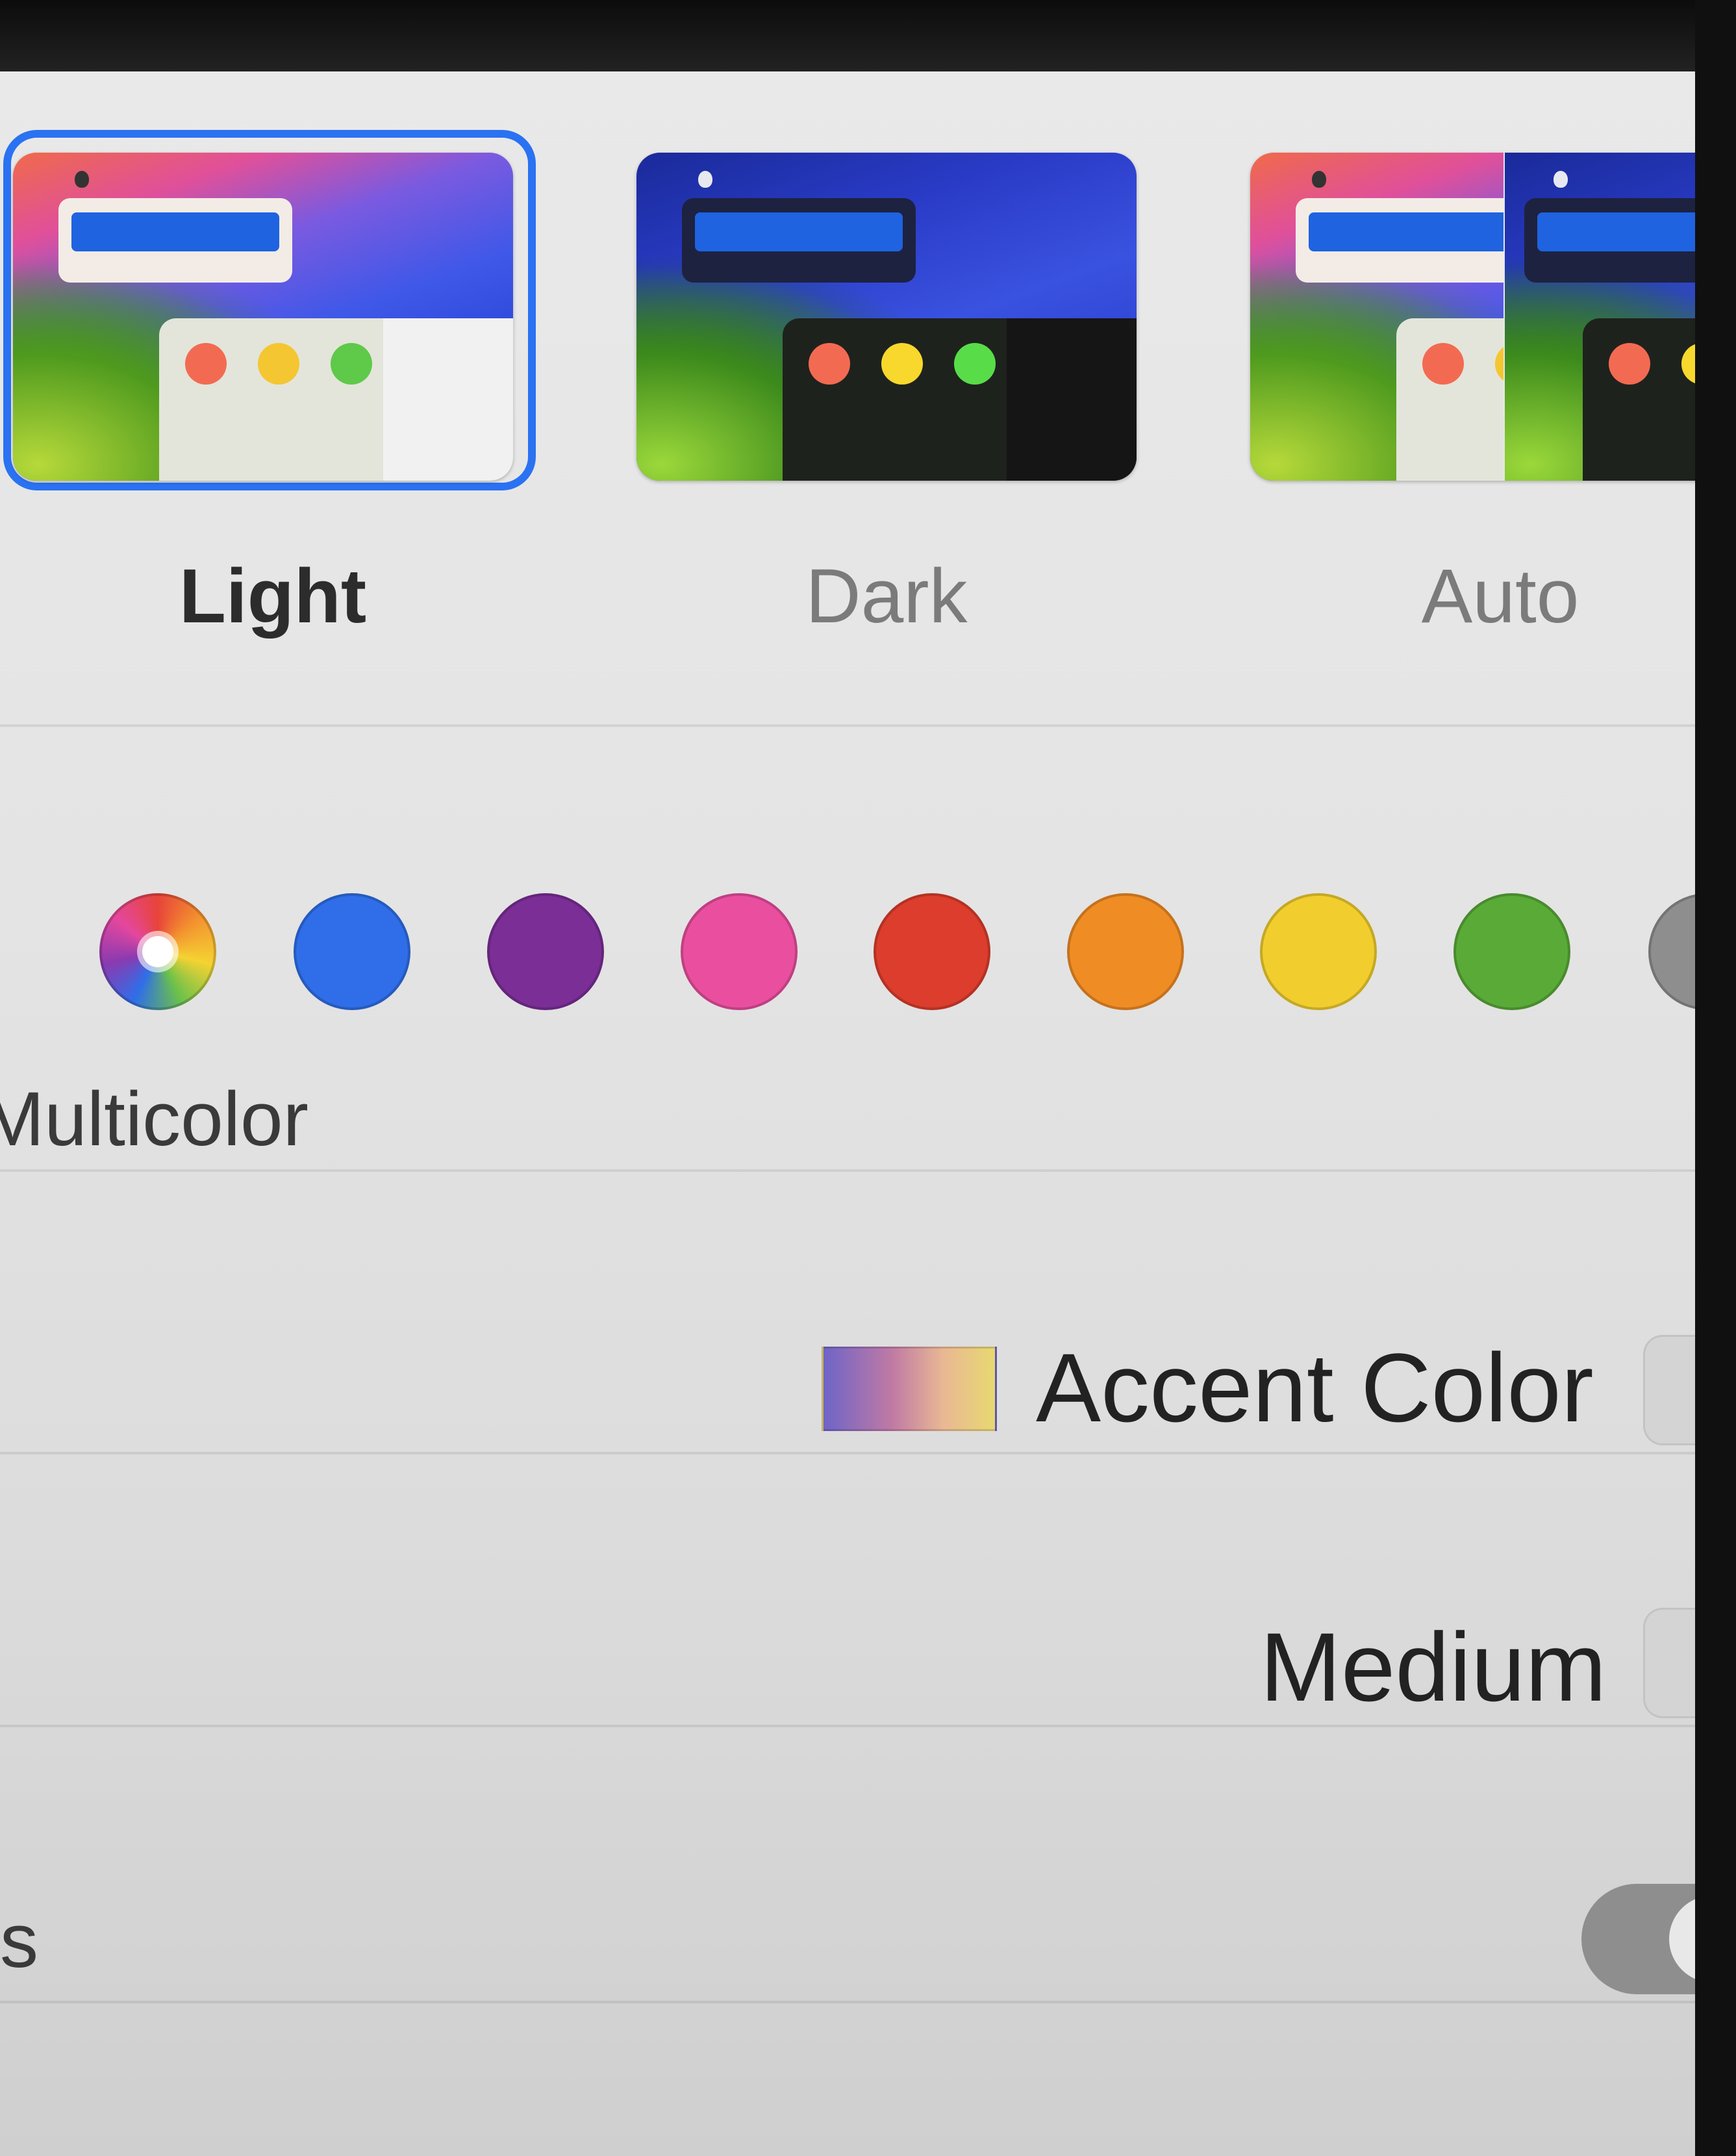  What do you see at coordinates (739, 951) in the screenshot?
I see `accent-swatch-pink` at bounding box center [739, 951].